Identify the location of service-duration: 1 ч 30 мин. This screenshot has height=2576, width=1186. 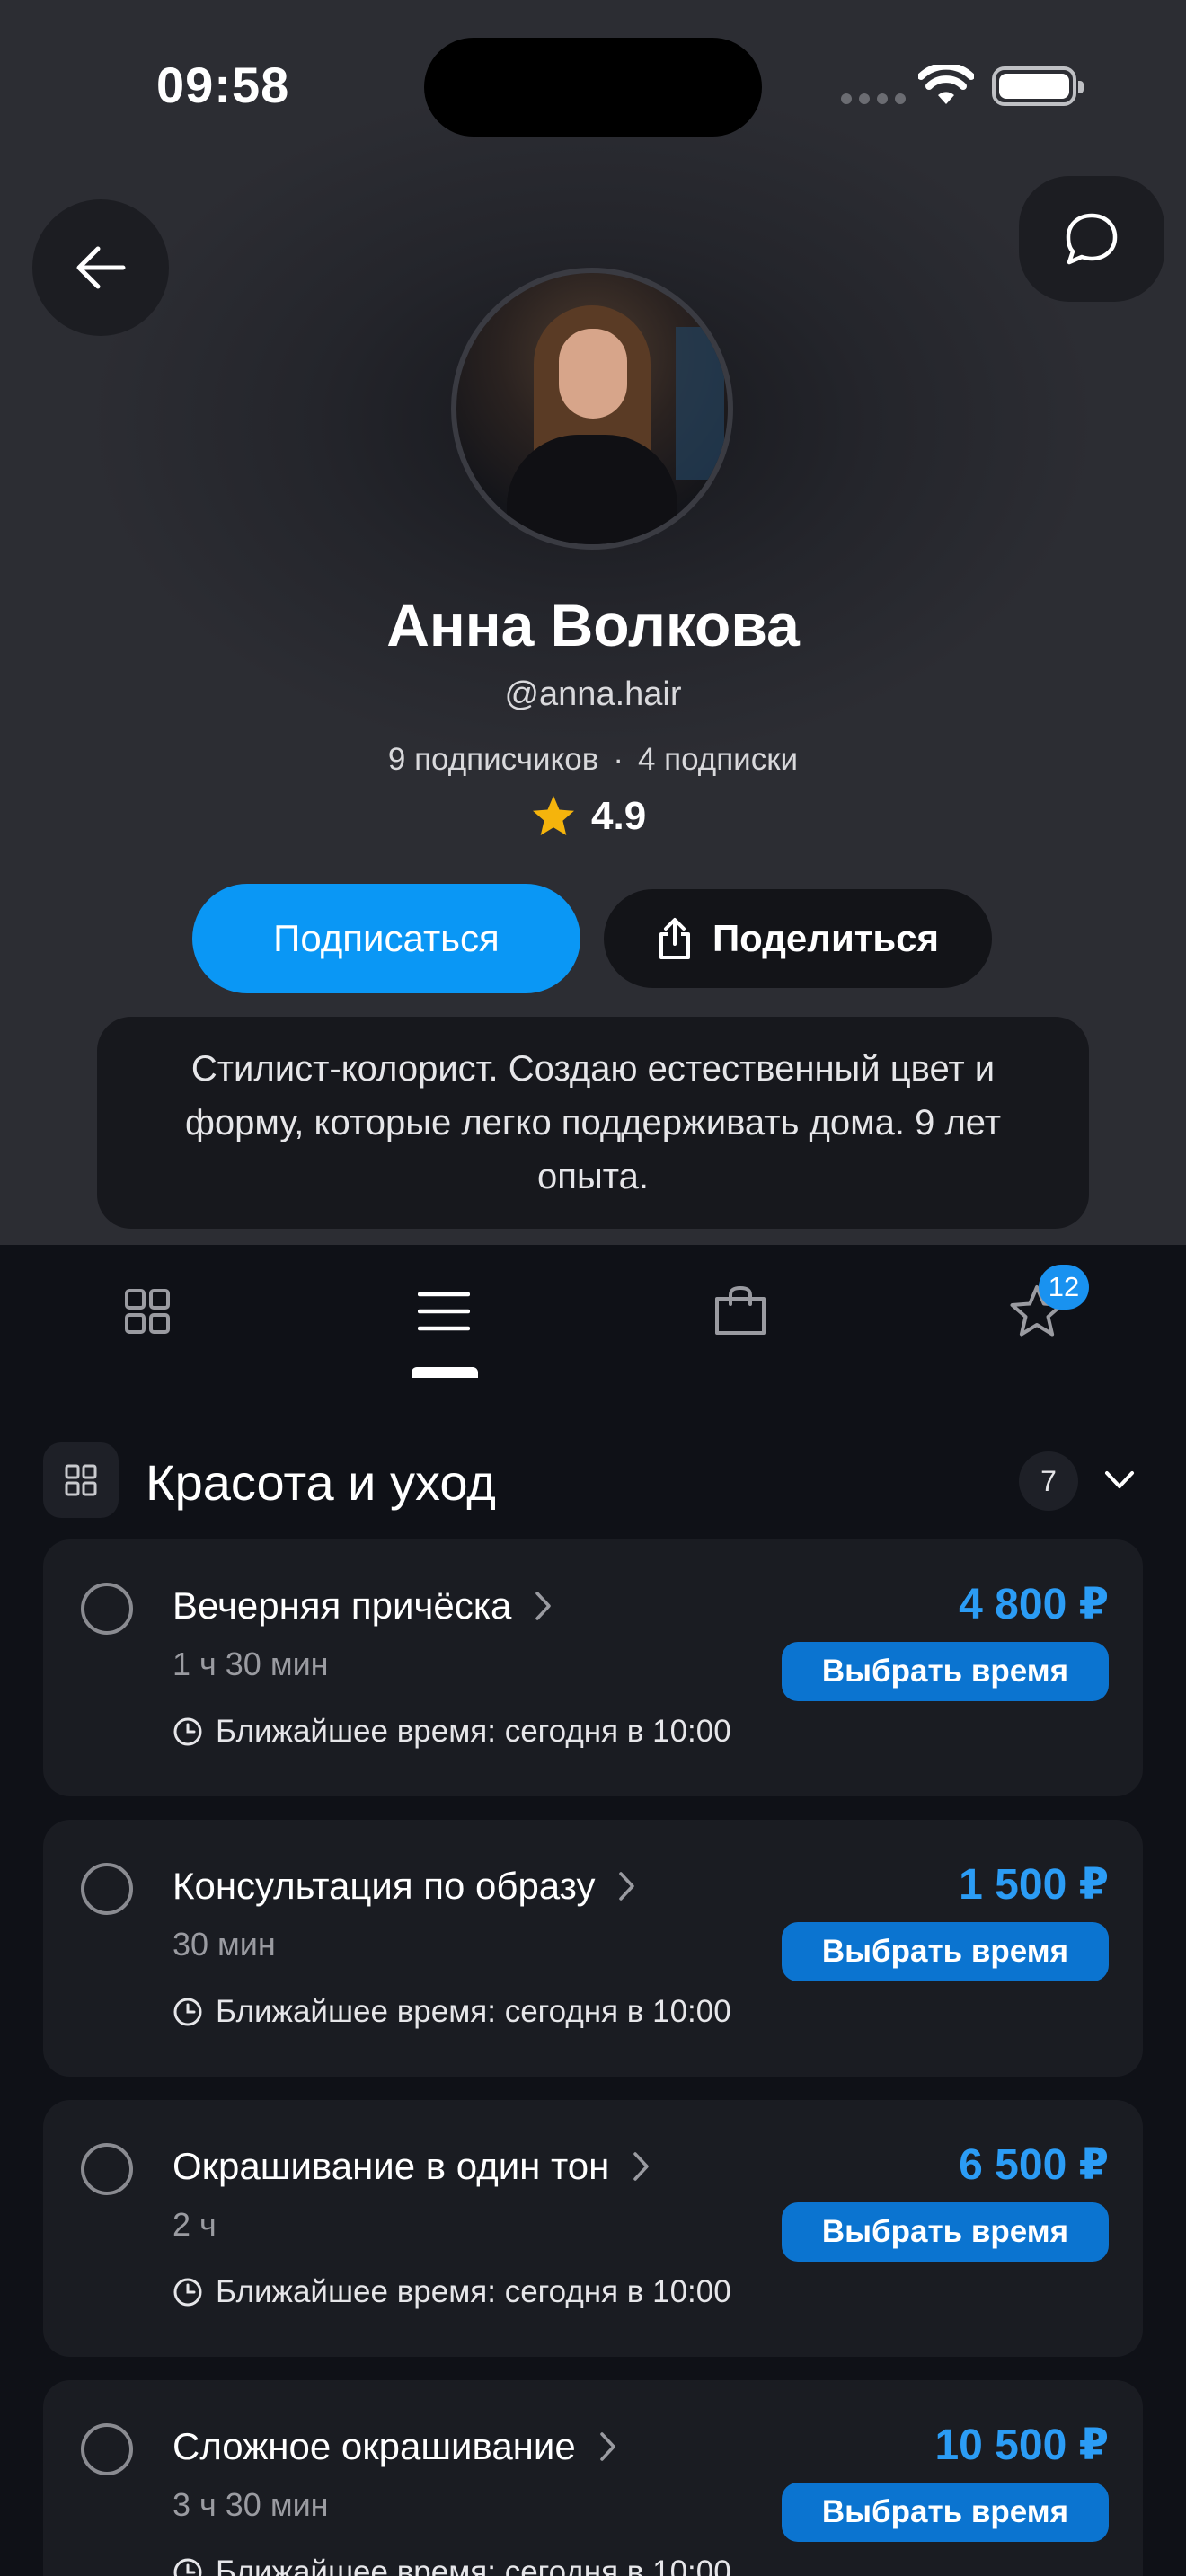
(251, 1663).